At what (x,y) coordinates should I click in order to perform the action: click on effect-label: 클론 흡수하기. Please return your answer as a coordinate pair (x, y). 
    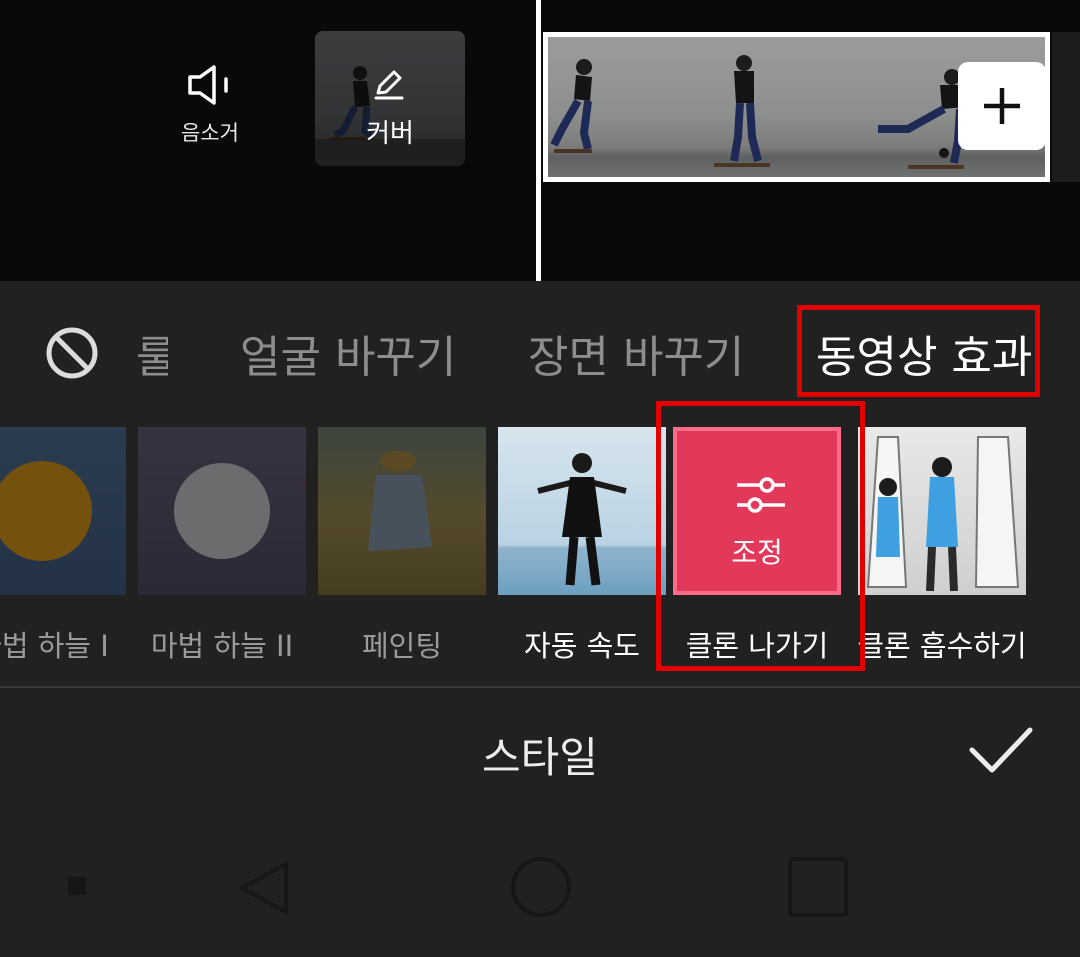
    Looking at the image, I should click on (942, 646).